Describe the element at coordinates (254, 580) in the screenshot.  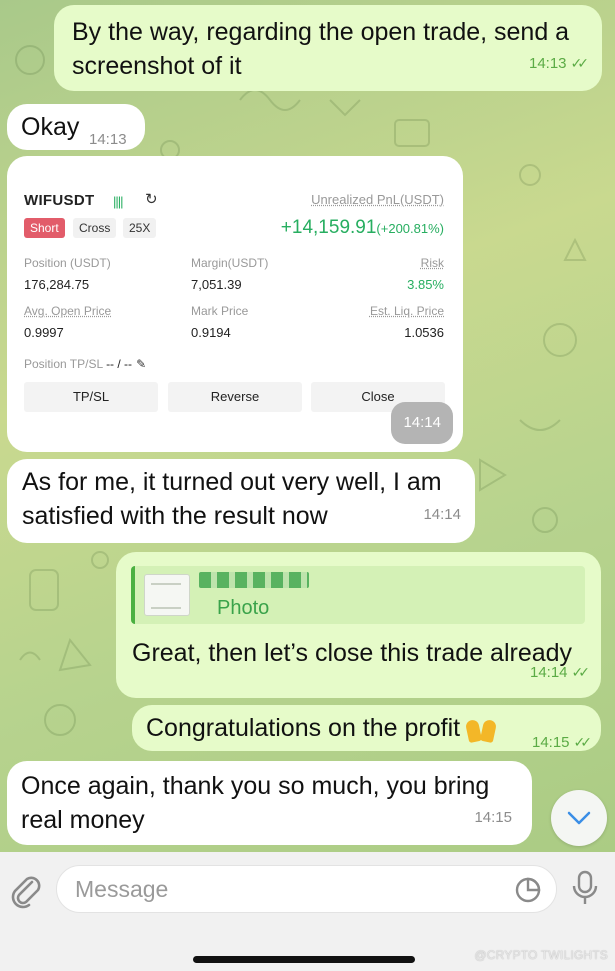
I see `reply-sender-redacted` at that location.